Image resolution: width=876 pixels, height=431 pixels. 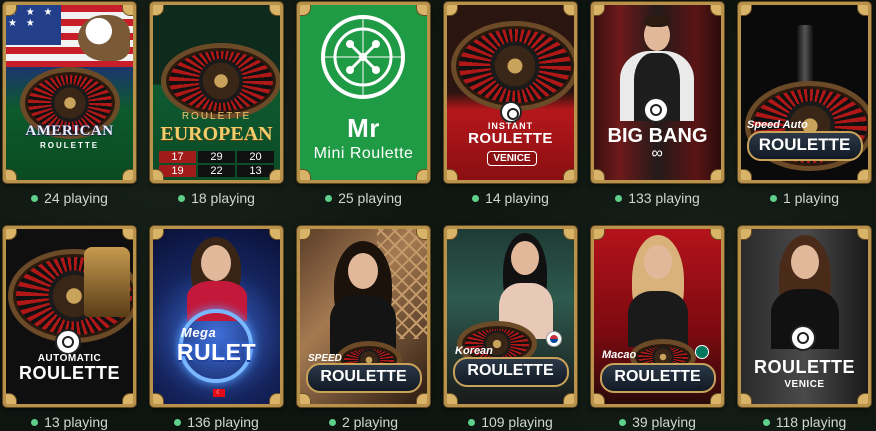 What do you see at coordinates (76, 422) in the screenshot?
I see `players-count-text: 13 playing` at bounding box center [76, 422].